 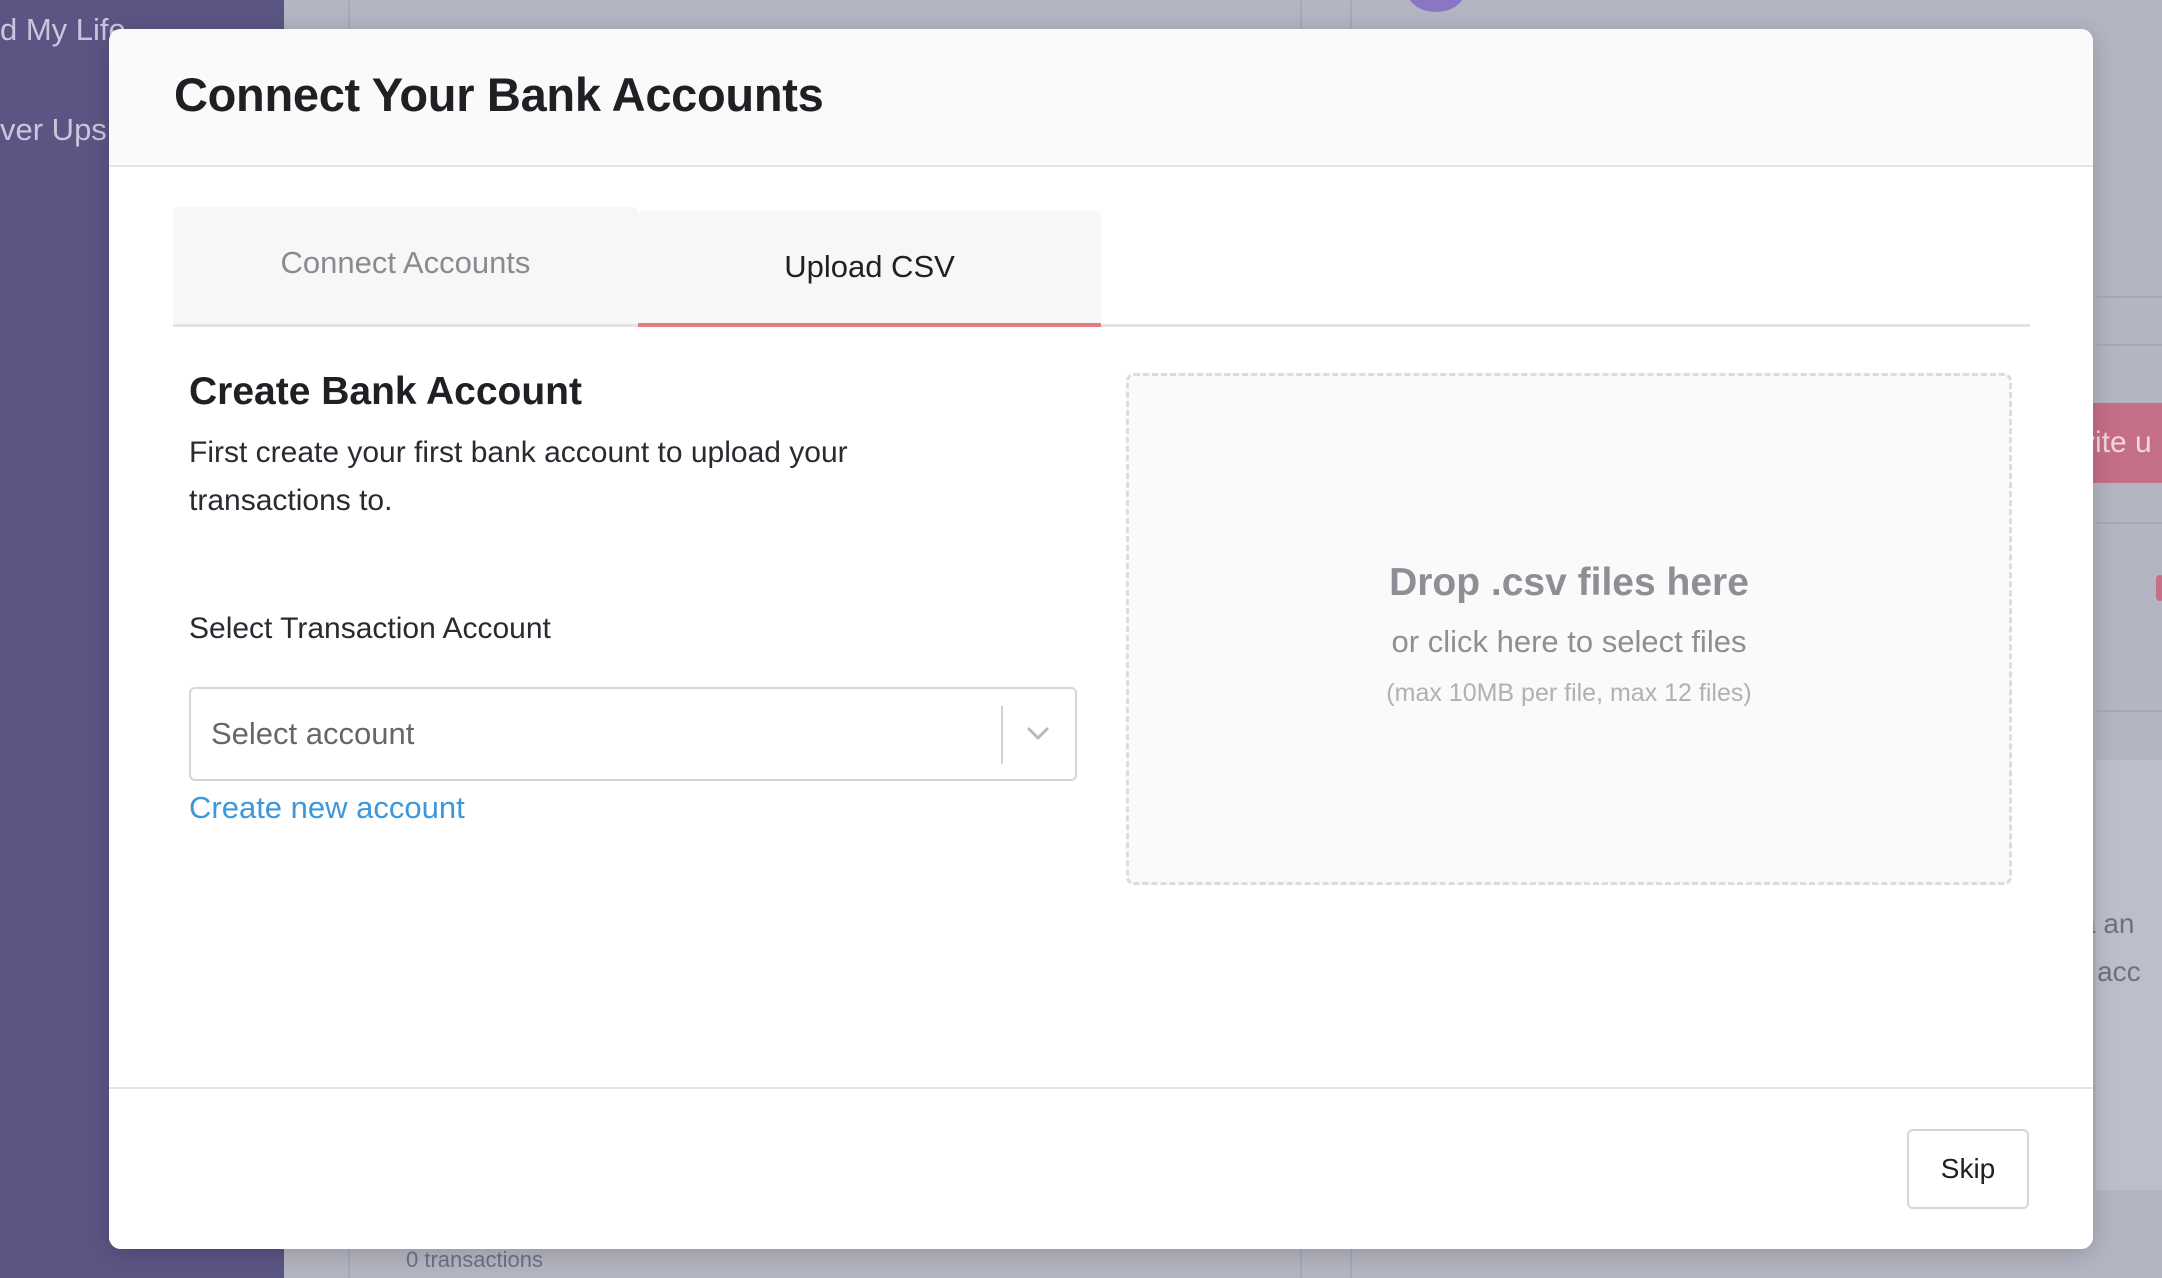 What do you see at coordinates (1968, 1169) in the screenshot?
I see `skip-button: Skip` at bounding box center [1968, 1169].